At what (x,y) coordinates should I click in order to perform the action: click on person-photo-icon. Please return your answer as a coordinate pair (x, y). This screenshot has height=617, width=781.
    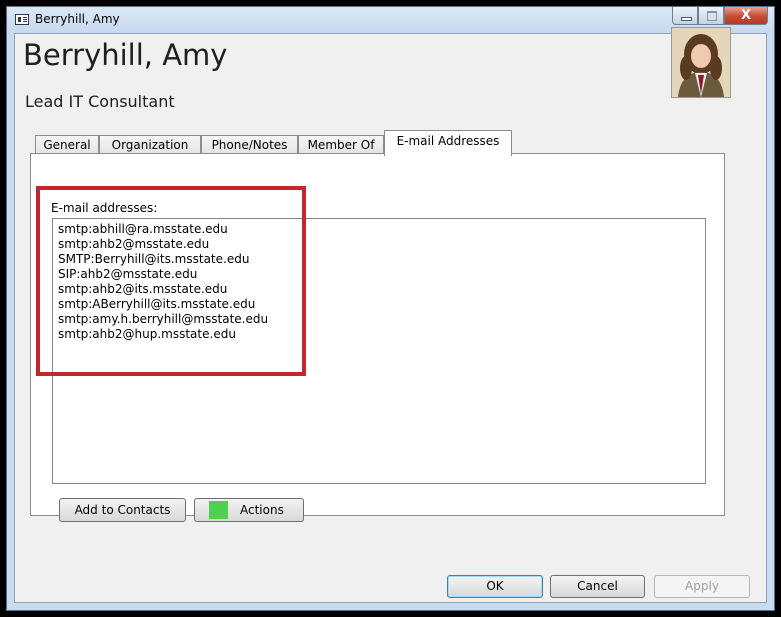
    Looking at the image, I should click on (701, 62).